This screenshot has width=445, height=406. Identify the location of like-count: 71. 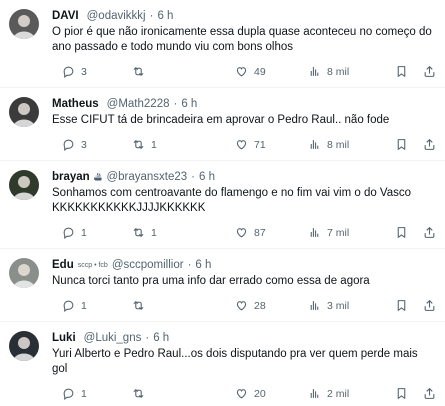
(260, 144).